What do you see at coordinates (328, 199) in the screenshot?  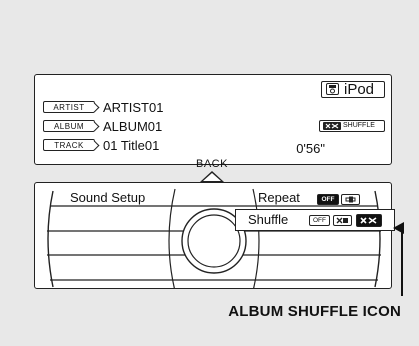 I see `repeat-off-icon: OFF` at bounding box center [328, 199].